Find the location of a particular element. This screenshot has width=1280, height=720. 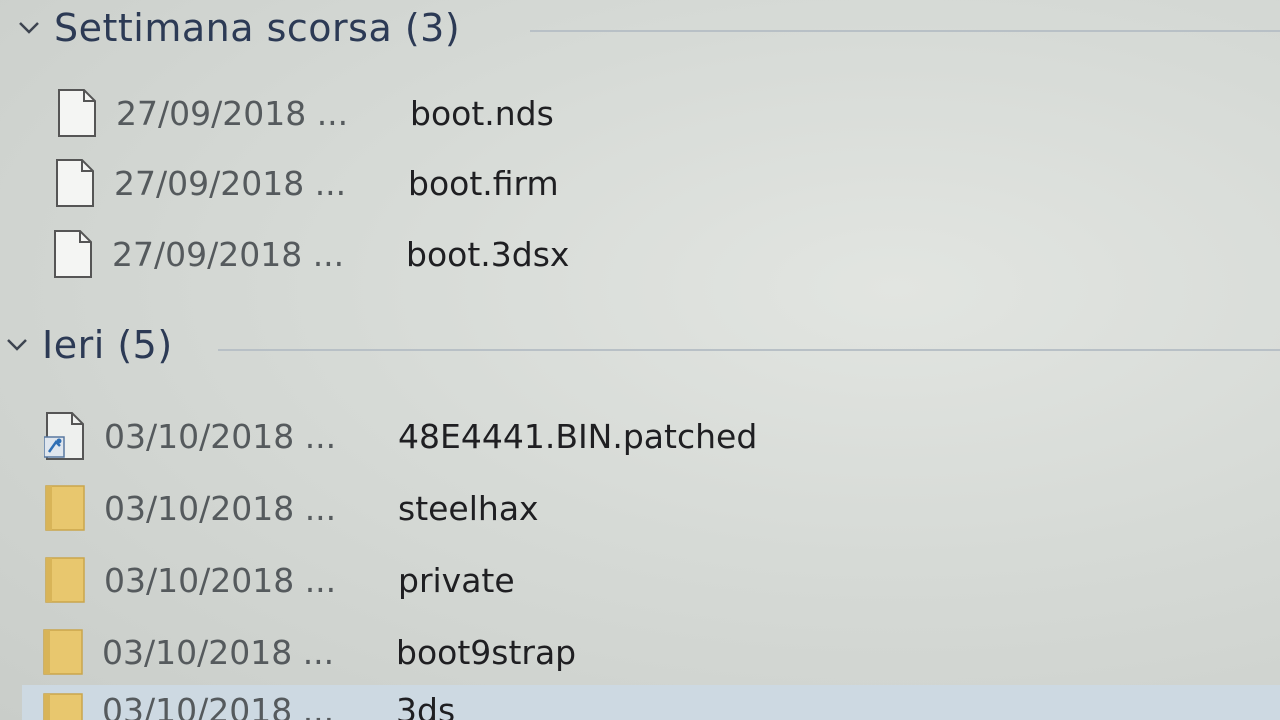

list-item: 03/10/2018 ... private is located at coordinates (279, 580).